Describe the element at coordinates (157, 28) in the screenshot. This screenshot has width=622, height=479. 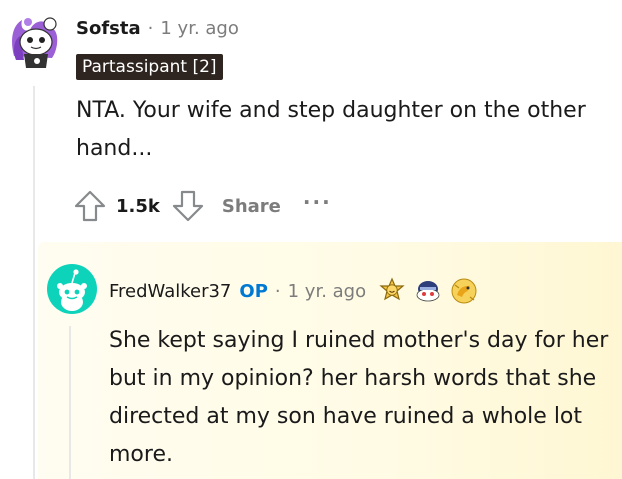
I see `comment-meta: Sofsta · 1 yr. ago` at that location.